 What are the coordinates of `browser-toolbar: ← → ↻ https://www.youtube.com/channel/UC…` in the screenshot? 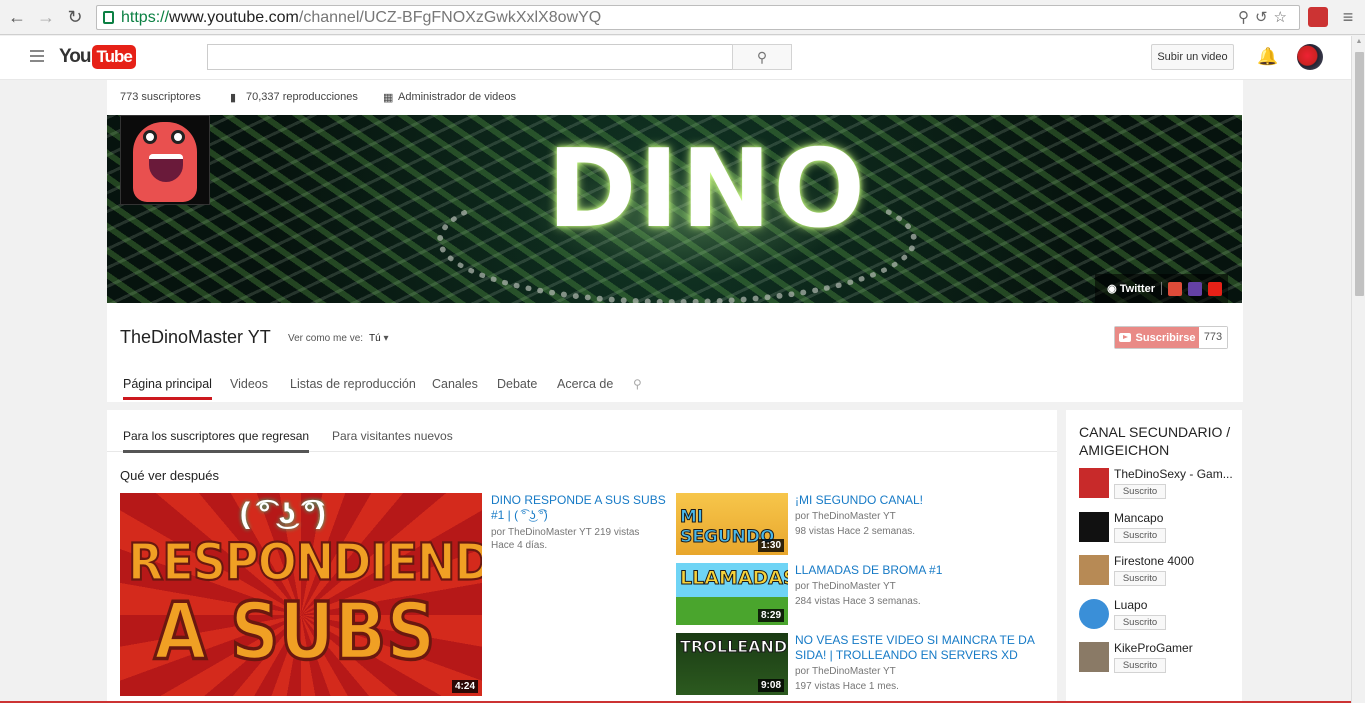 It's located at (682, 17).